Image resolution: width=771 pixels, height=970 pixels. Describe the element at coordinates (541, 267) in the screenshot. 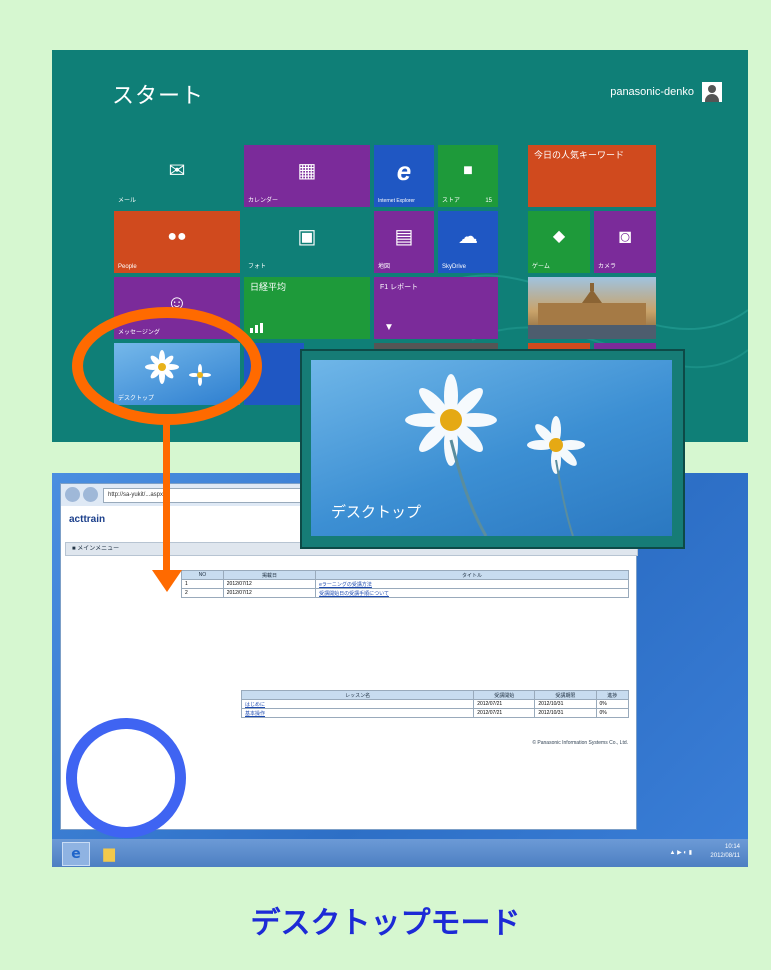

I see `tile-label: ゲーム` at that location.